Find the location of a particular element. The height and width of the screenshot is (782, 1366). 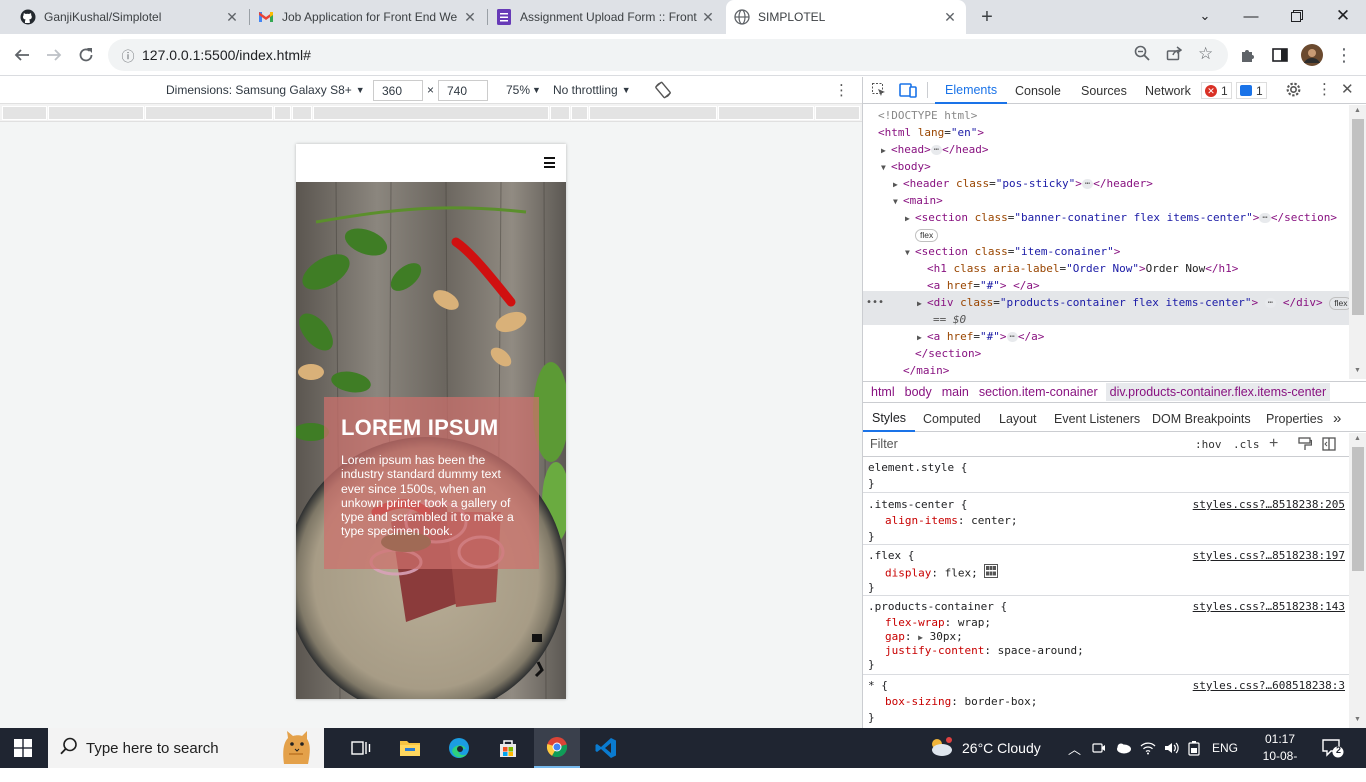

devtools-menu-icon: ⋮ is located at coordinates (1324, 89).